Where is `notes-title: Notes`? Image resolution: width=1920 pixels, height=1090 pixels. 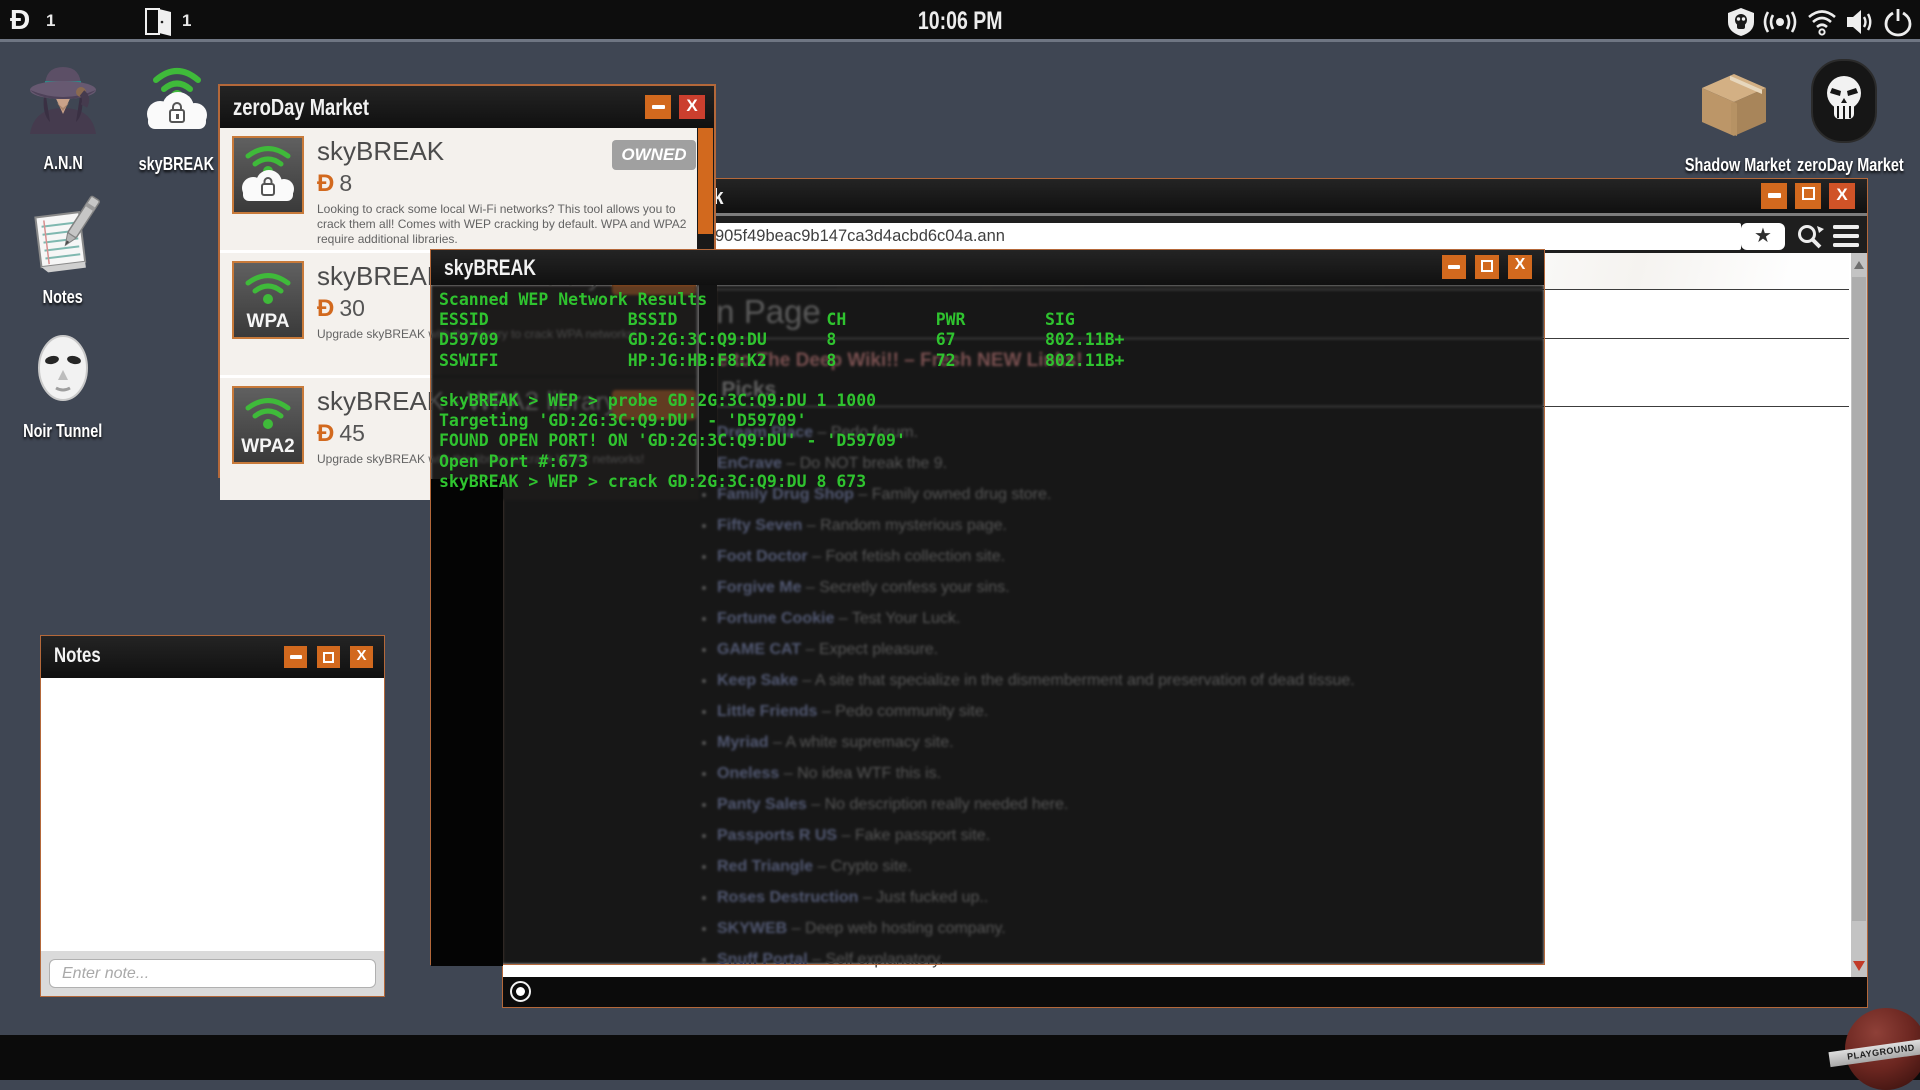
notes-title: Notes is located at coordinates (77, 655).